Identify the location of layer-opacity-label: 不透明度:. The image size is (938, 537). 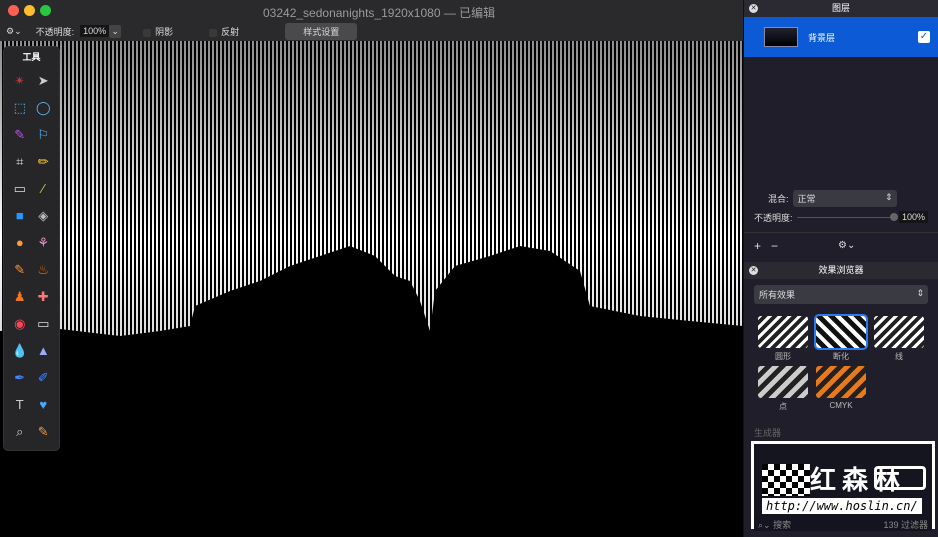
(773, 217).